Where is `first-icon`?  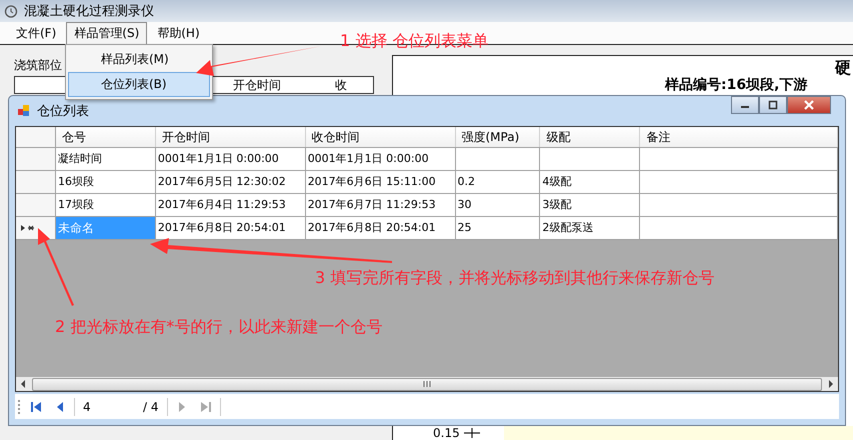
first-icon is located at coordinates (36, 406).